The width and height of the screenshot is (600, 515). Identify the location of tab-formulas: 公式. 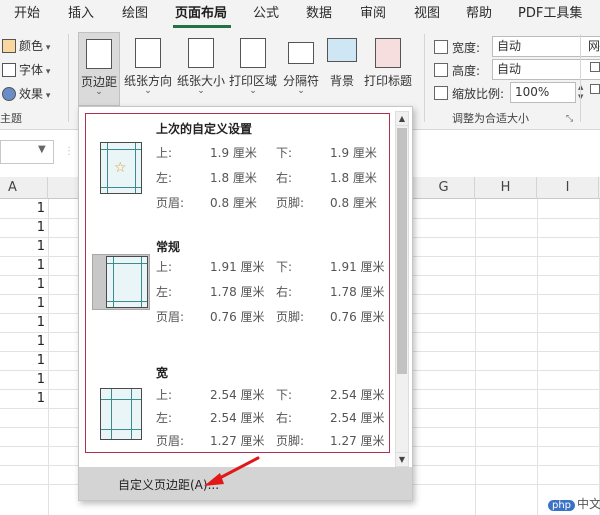
(266, 14).